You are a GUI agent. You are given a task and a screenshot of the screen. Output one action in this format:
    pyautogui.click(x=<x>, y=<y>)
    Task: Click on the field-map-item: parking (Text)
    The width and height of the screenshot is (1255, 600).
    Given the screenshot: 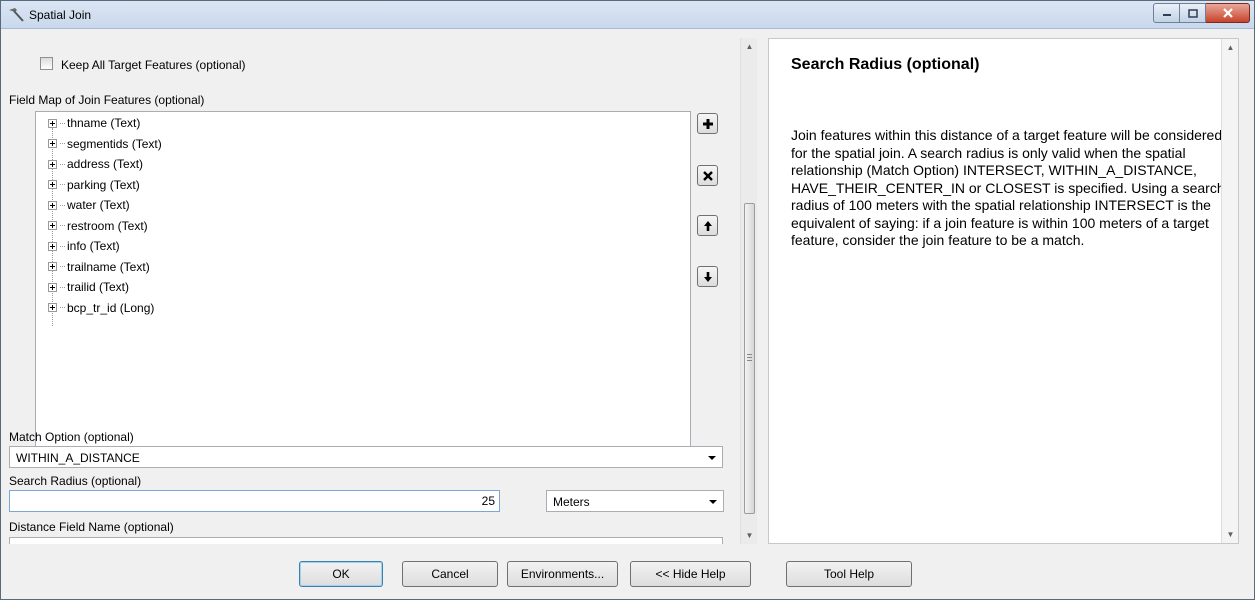 What is the action you would take?
    pyautogui.click(x=94, y=185)
    